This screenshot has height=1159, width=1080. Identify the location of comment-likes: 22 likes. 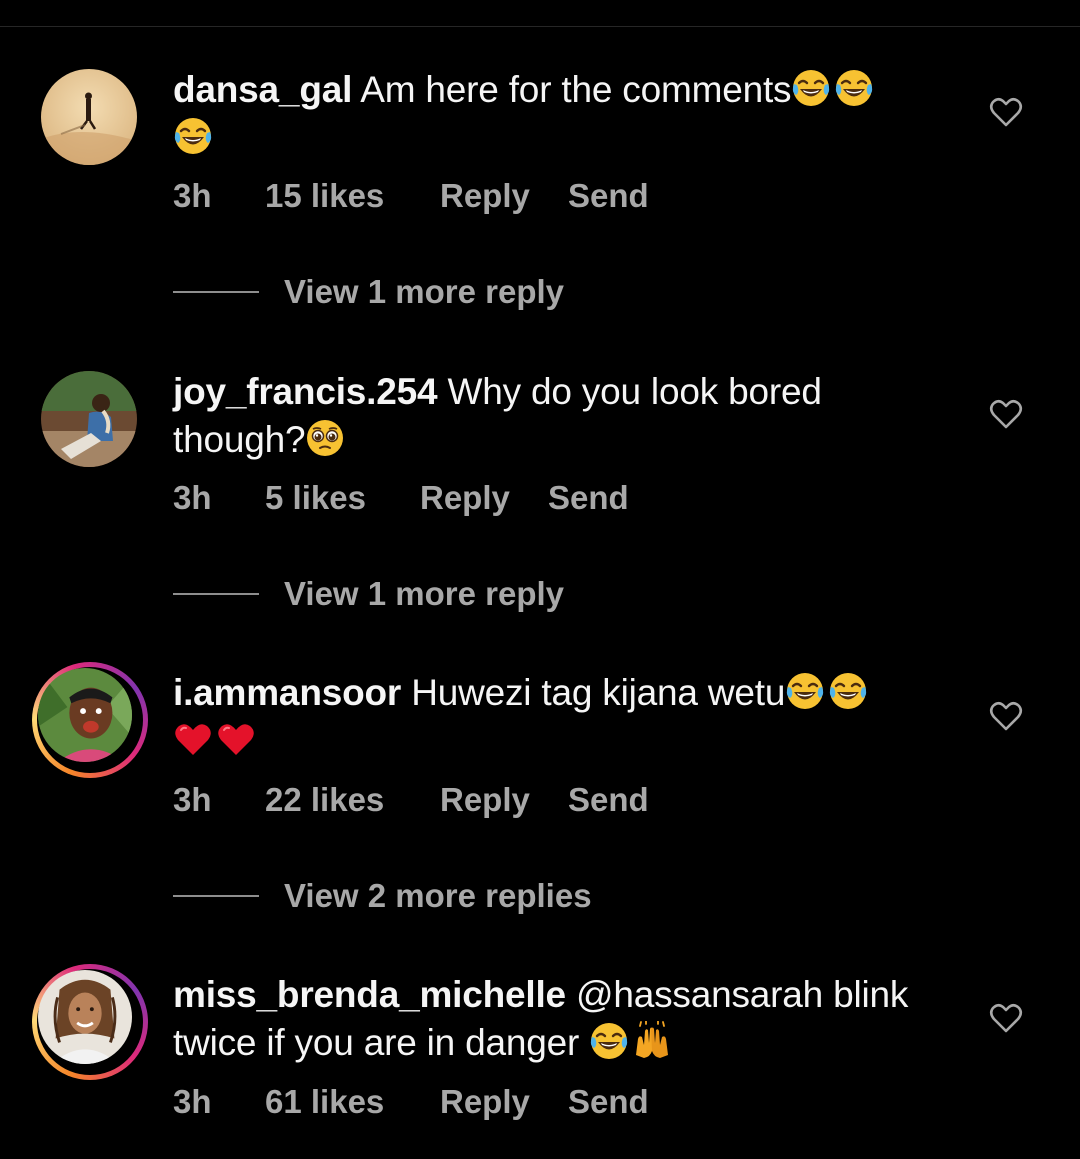
(324, 800).